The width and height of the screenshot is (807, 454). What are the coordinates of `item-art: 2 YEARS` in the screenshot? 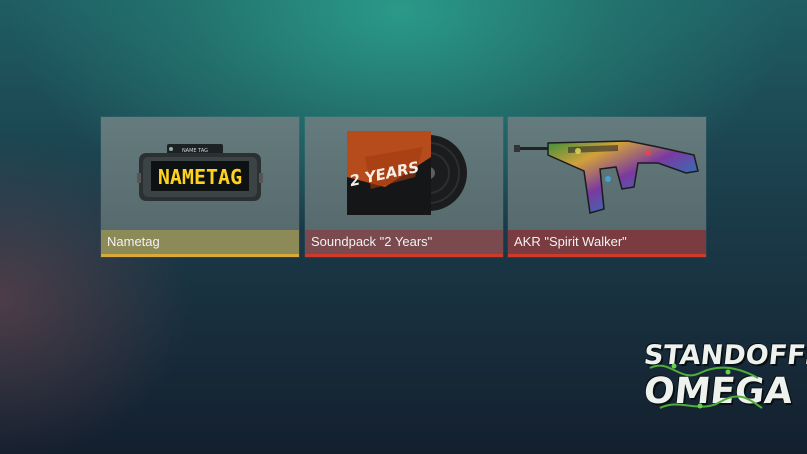 It's located at (404, 174).